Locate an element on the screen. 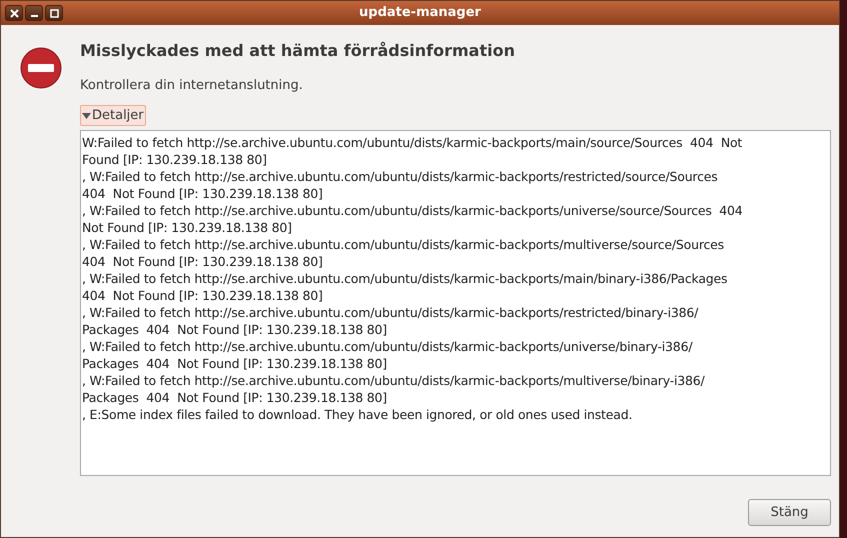 This screenshot has height=538, width=847. minimize-button is located at coordinates (34, 13).